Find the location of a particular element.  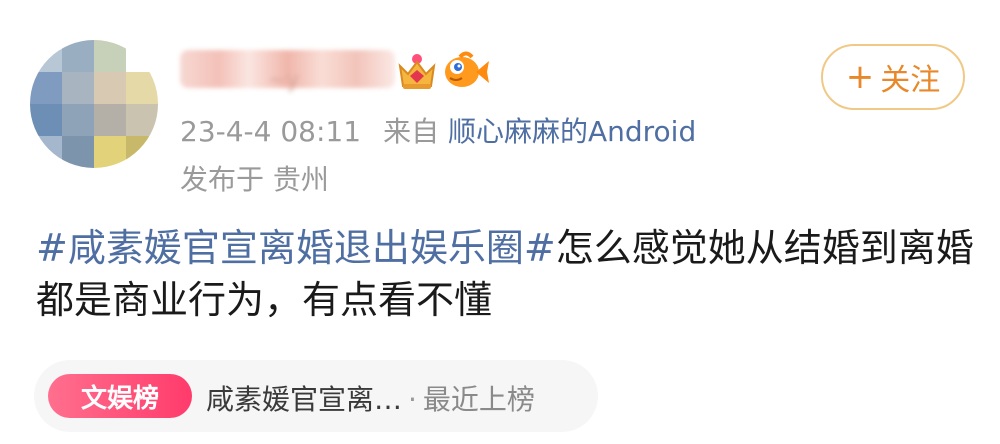

fish-icon is located at coordinates (467, 69).